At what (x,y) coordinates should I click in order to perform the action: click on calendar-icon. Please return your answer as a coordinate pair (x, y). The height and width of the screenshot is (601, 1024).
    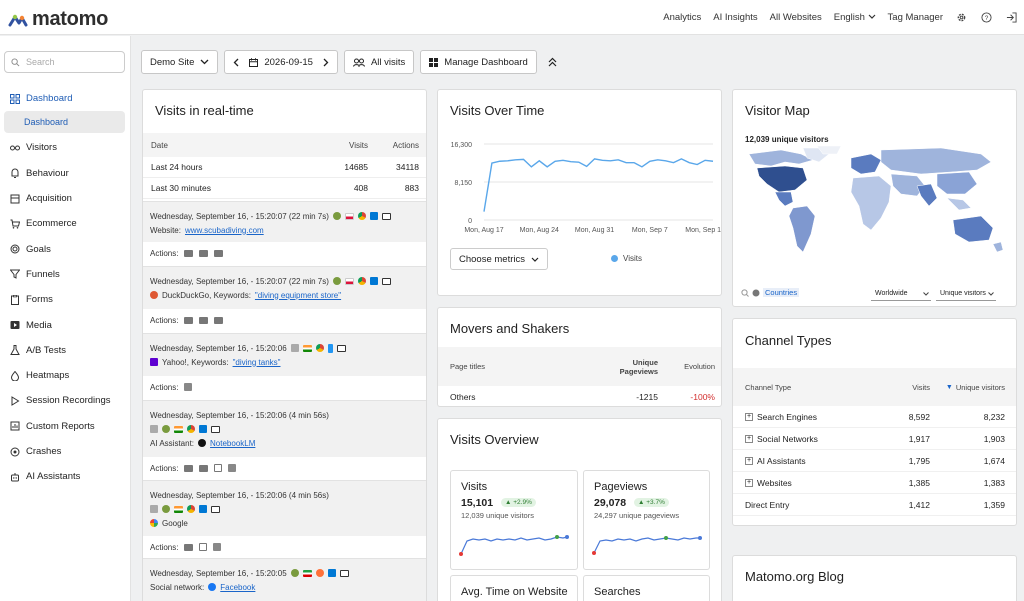
    Looking at the image, I should click on (254, 62).